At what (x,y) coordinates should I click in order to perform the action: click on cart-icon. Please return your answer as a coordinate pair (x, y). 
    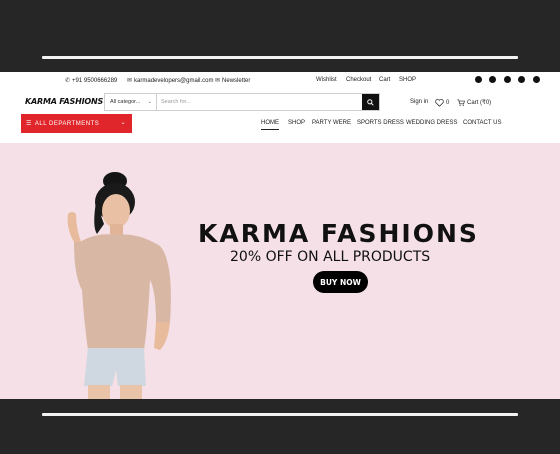
    Looking at the image, I should click on (461, 102).